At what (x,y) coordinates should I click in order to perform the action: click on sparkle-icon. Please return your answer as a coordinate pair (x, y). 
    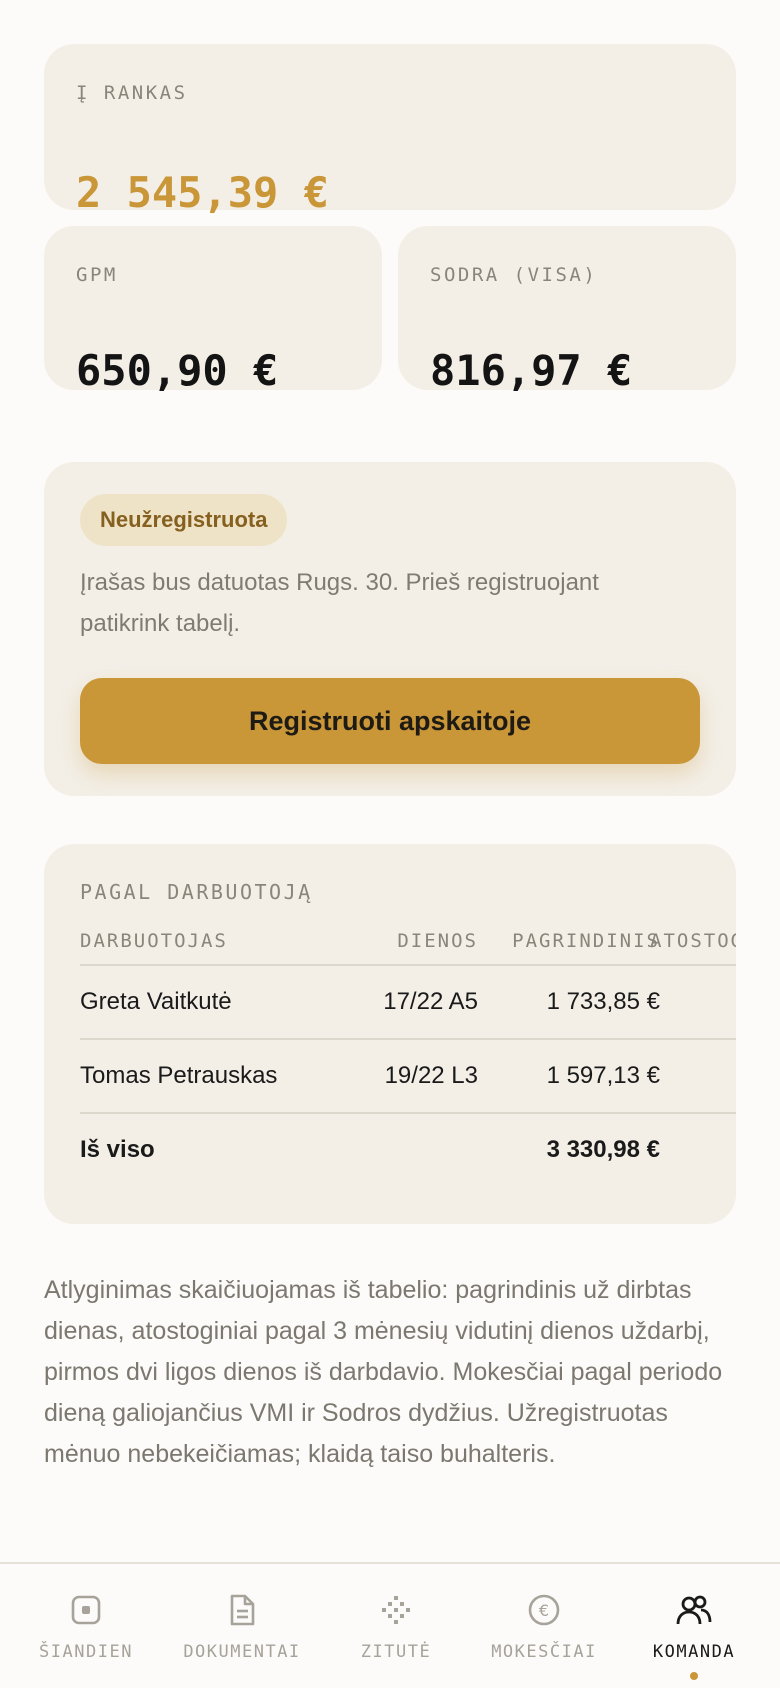
    Looking at the image, I should click on (396, 1610).